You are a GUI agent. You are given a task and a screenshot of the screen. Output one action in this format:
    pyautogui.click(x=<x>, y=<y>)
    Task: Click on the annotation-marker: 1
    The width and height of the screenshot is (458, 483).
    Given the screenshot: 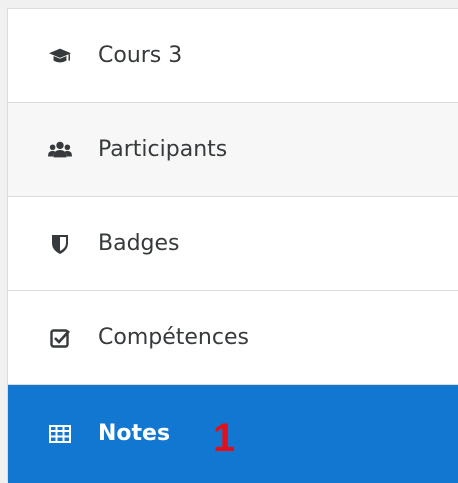 What is the action you would take?
    pyautogui.click(x=224, y=438)
    